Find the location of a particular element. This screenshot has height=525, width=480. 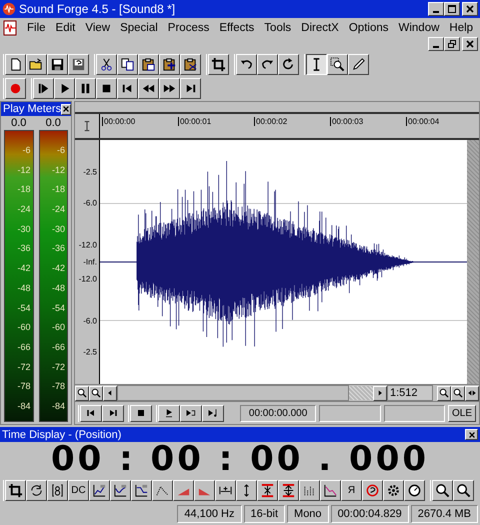

folder-icon is located at coordinates (36, 64).